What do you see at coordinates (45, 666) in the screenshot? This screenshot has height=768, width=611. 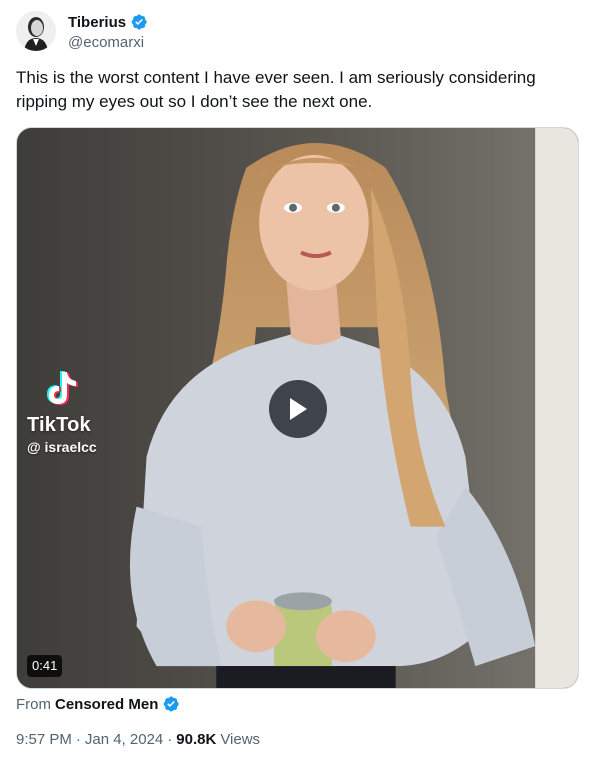 I see `video-duration: 0:41` at bounding box center [45, 666].